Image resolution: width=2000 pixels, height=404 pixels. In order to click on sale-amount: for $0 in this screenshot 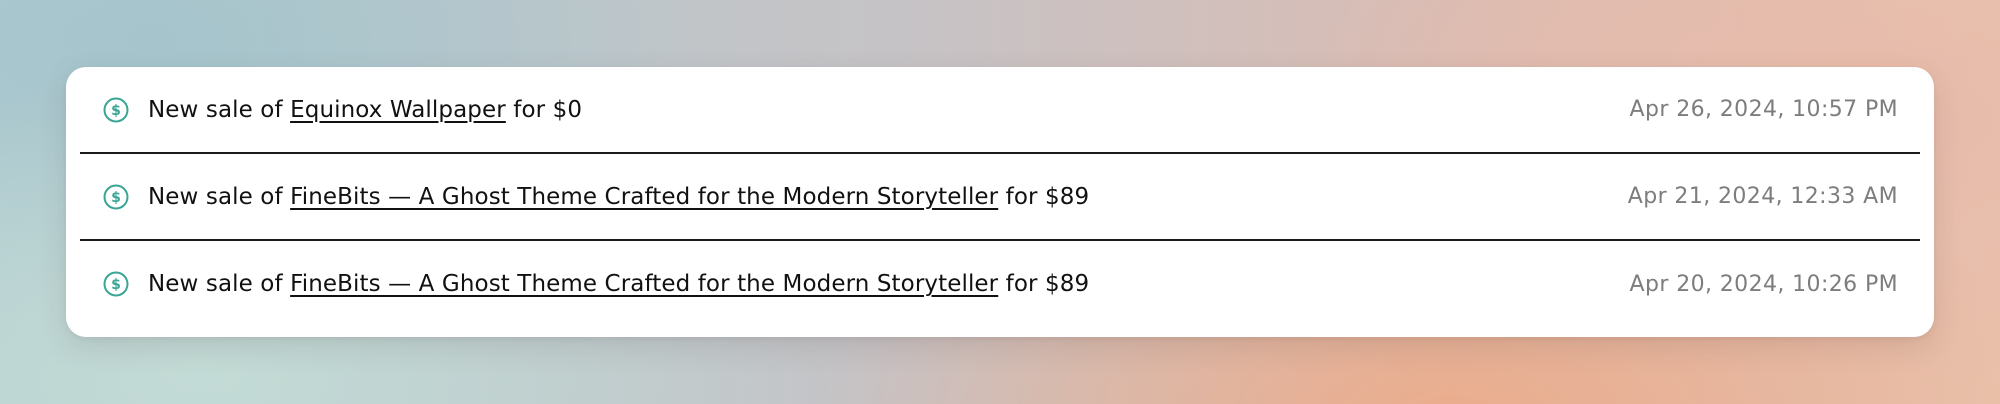, I will do `click(548, 109)`.